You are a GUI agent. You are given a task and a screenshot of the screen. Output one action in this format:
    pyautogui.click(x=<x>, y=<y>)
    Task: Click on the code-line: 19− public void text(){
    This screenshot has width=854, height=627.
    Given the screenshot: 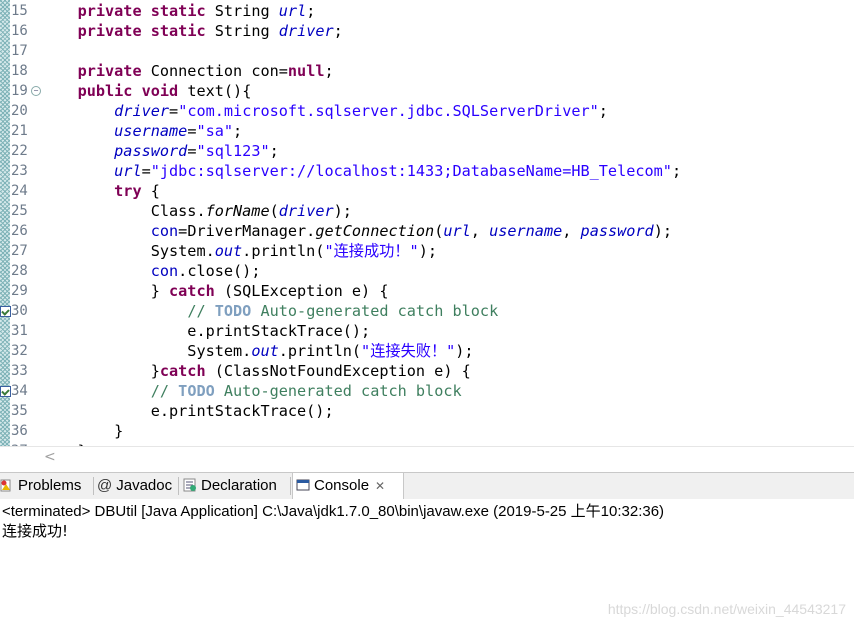 What is the action you would take?
    pyautogui.click(x=427, y=91)
    